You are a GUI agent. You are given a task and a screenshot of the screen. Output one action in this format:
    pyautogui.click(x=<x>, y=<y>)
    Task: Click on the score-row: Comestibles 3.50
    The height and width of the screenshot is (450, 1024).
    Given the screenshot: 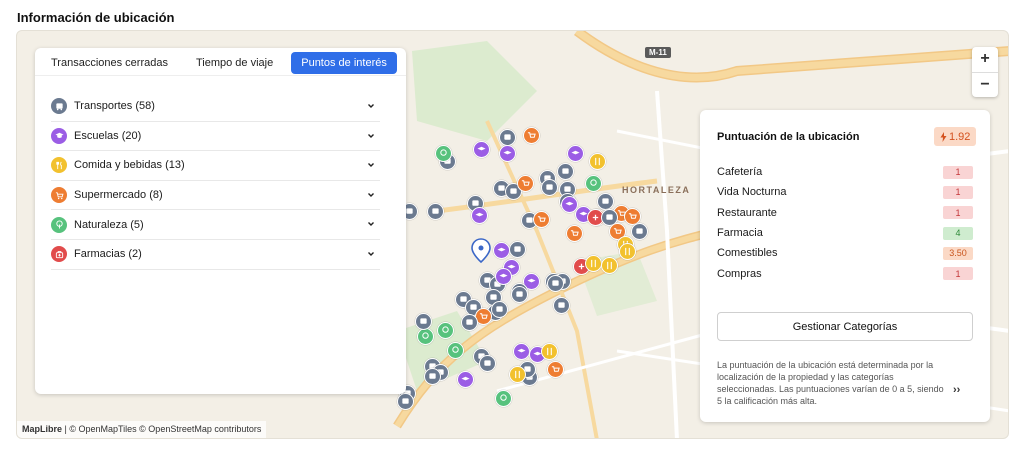 What is the action you would take?
    pyautogui.click(x=845, y=253)
    